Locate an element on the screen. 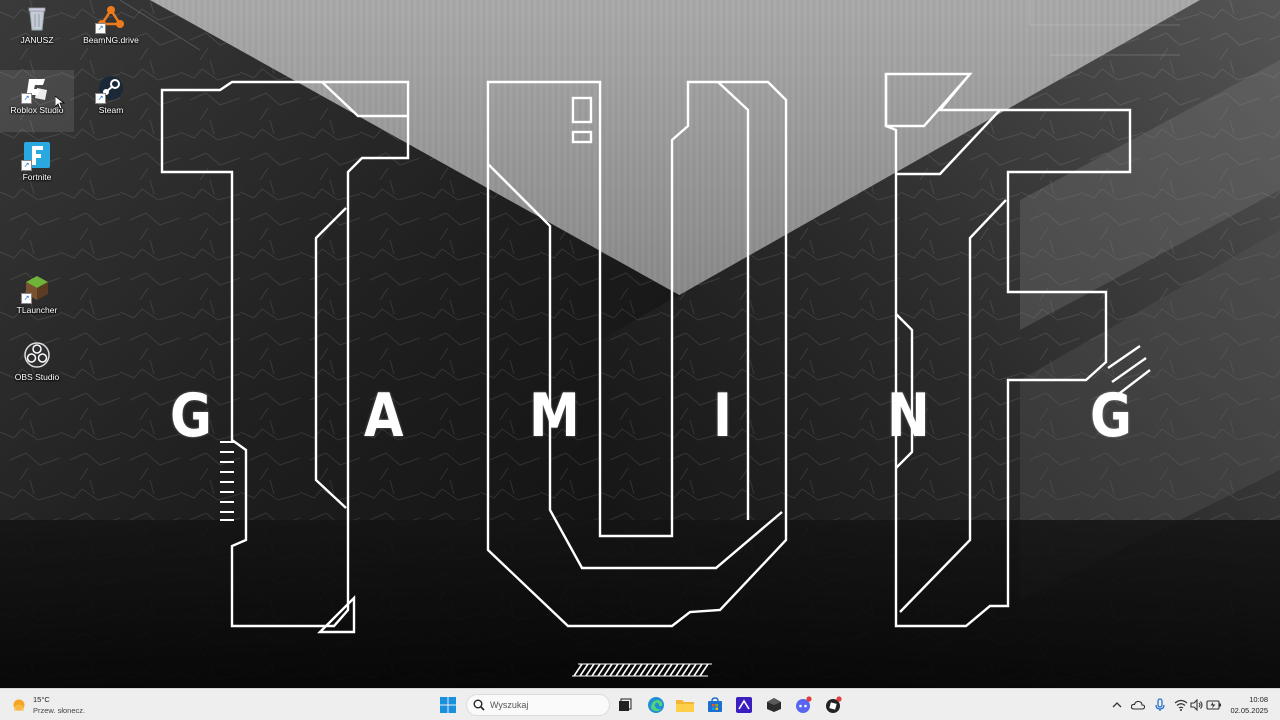 The width and height of the screenshot is (1280, 720). cube-app-icon is located at coordinates (774, 705).